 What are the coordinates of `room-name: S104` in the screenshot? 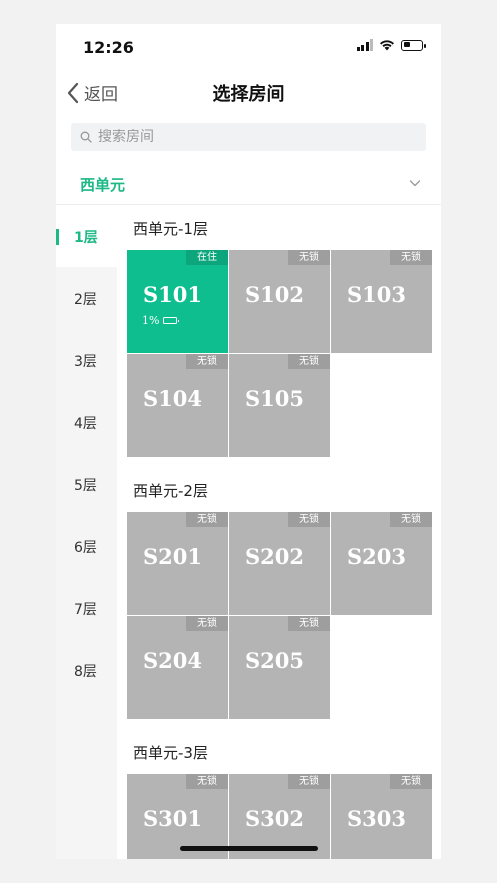 It's located at (173, 398).